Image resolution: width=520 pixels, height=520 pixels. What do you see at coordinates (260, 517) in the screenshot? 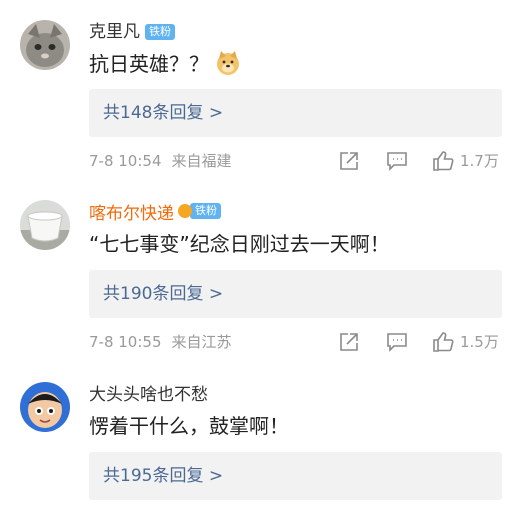
I see `bottom-cutoff` at bounding box center [260, 517].